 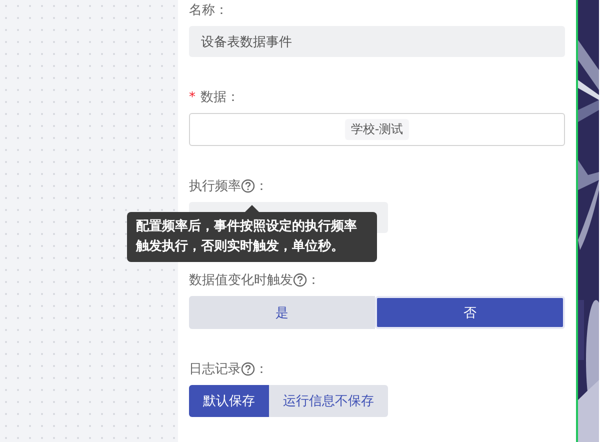 What do you see at coordinates (215, 186) in the screenshot?
I see `field-label: 执行频率` at bounding box center [215, 186].